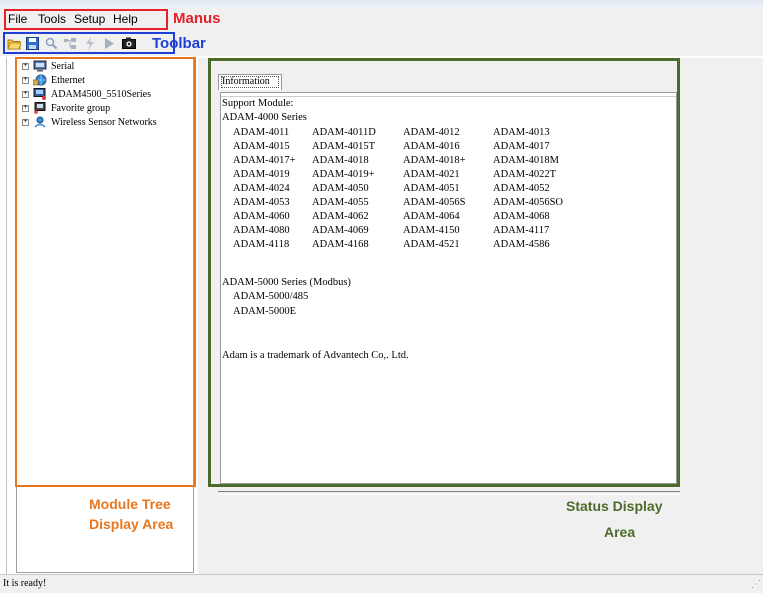 The width and height of the screenshot is (763, 593). What do you see at coordinates (131, 524) in the screenshot?
I see `tree-annotation-label-2: Display Area` at bounding box center [131, 524].